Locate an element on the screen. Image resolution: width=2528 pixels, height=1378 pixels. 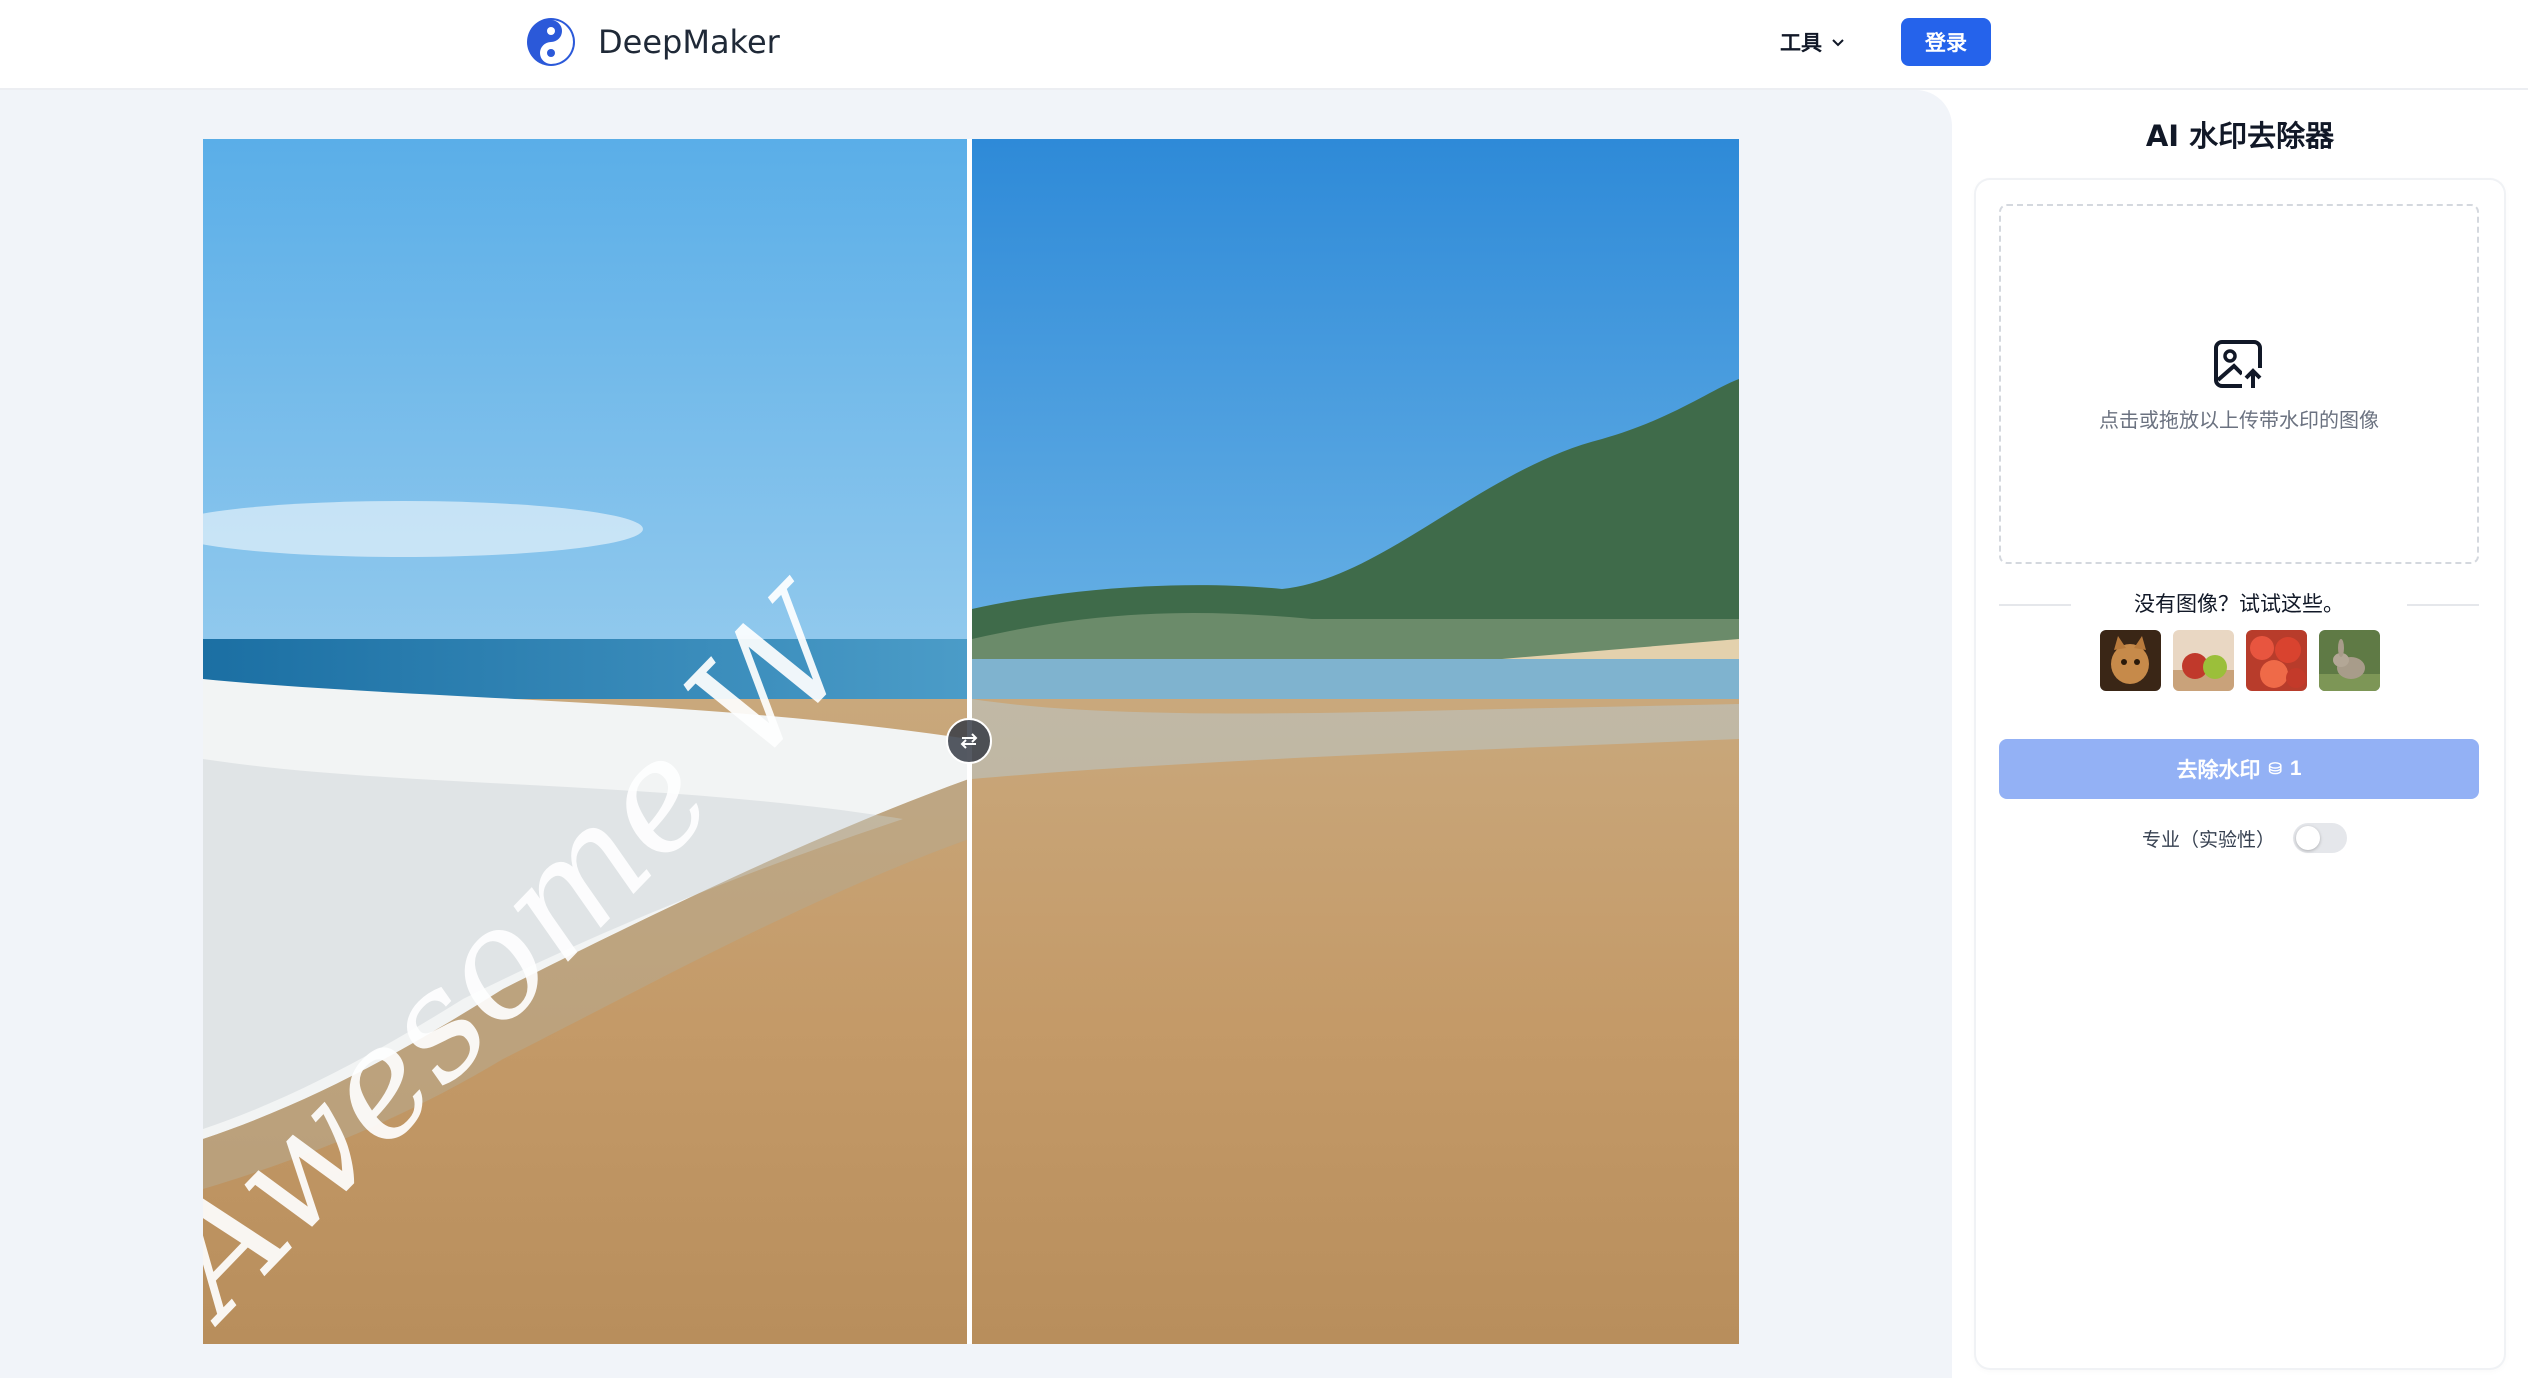
divider-line is located at coordinates (2443, 605).